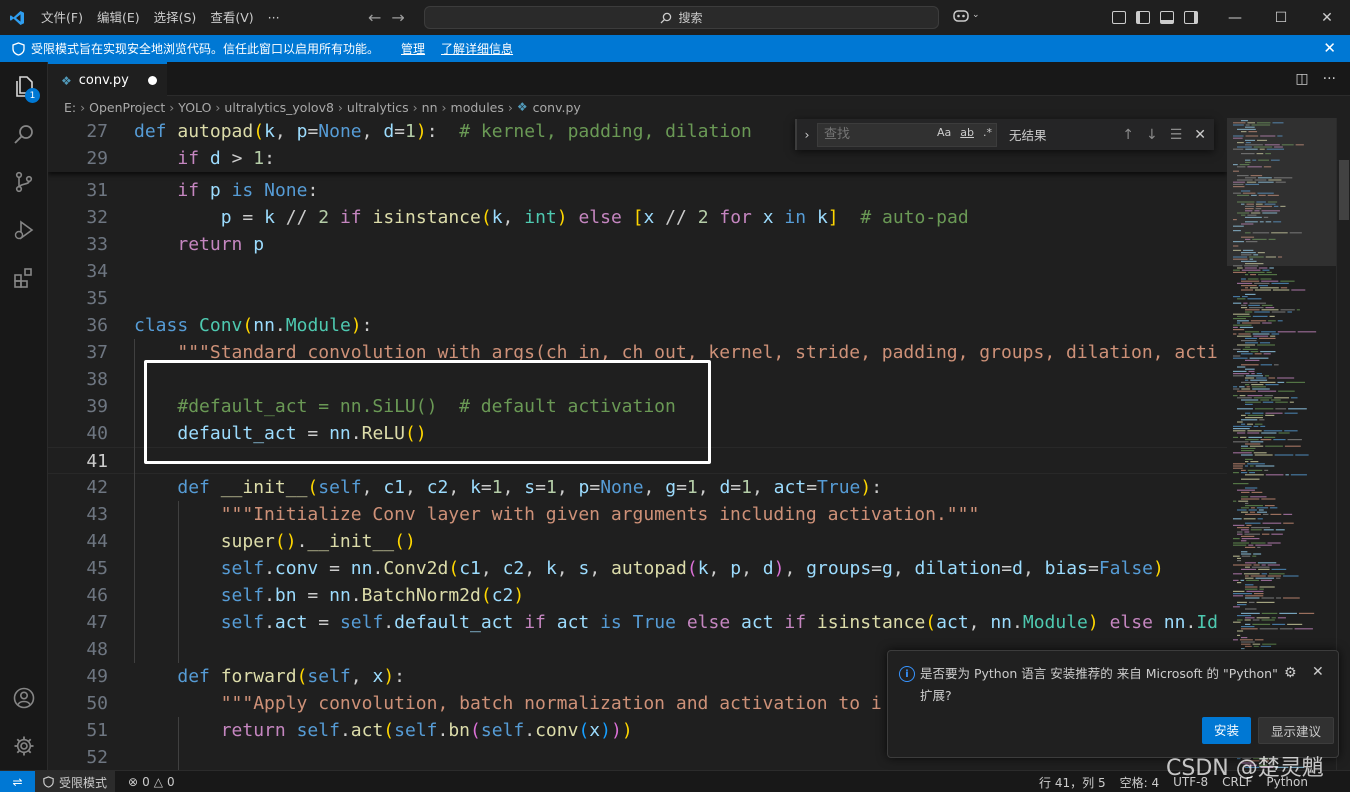 This screenshot has height=792, width=1350. I want to click on line-number: 45, so click(97, 568).